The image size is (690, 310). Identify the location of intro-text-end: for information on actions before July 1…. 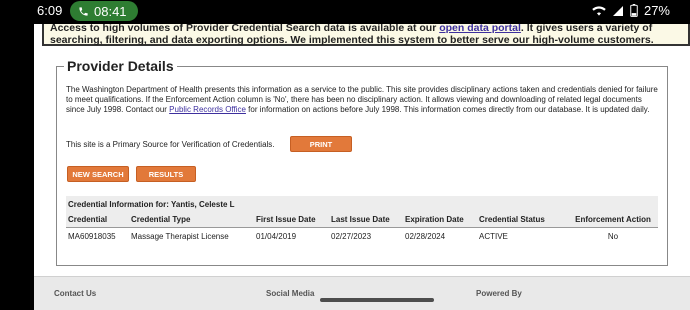
(447, 109).